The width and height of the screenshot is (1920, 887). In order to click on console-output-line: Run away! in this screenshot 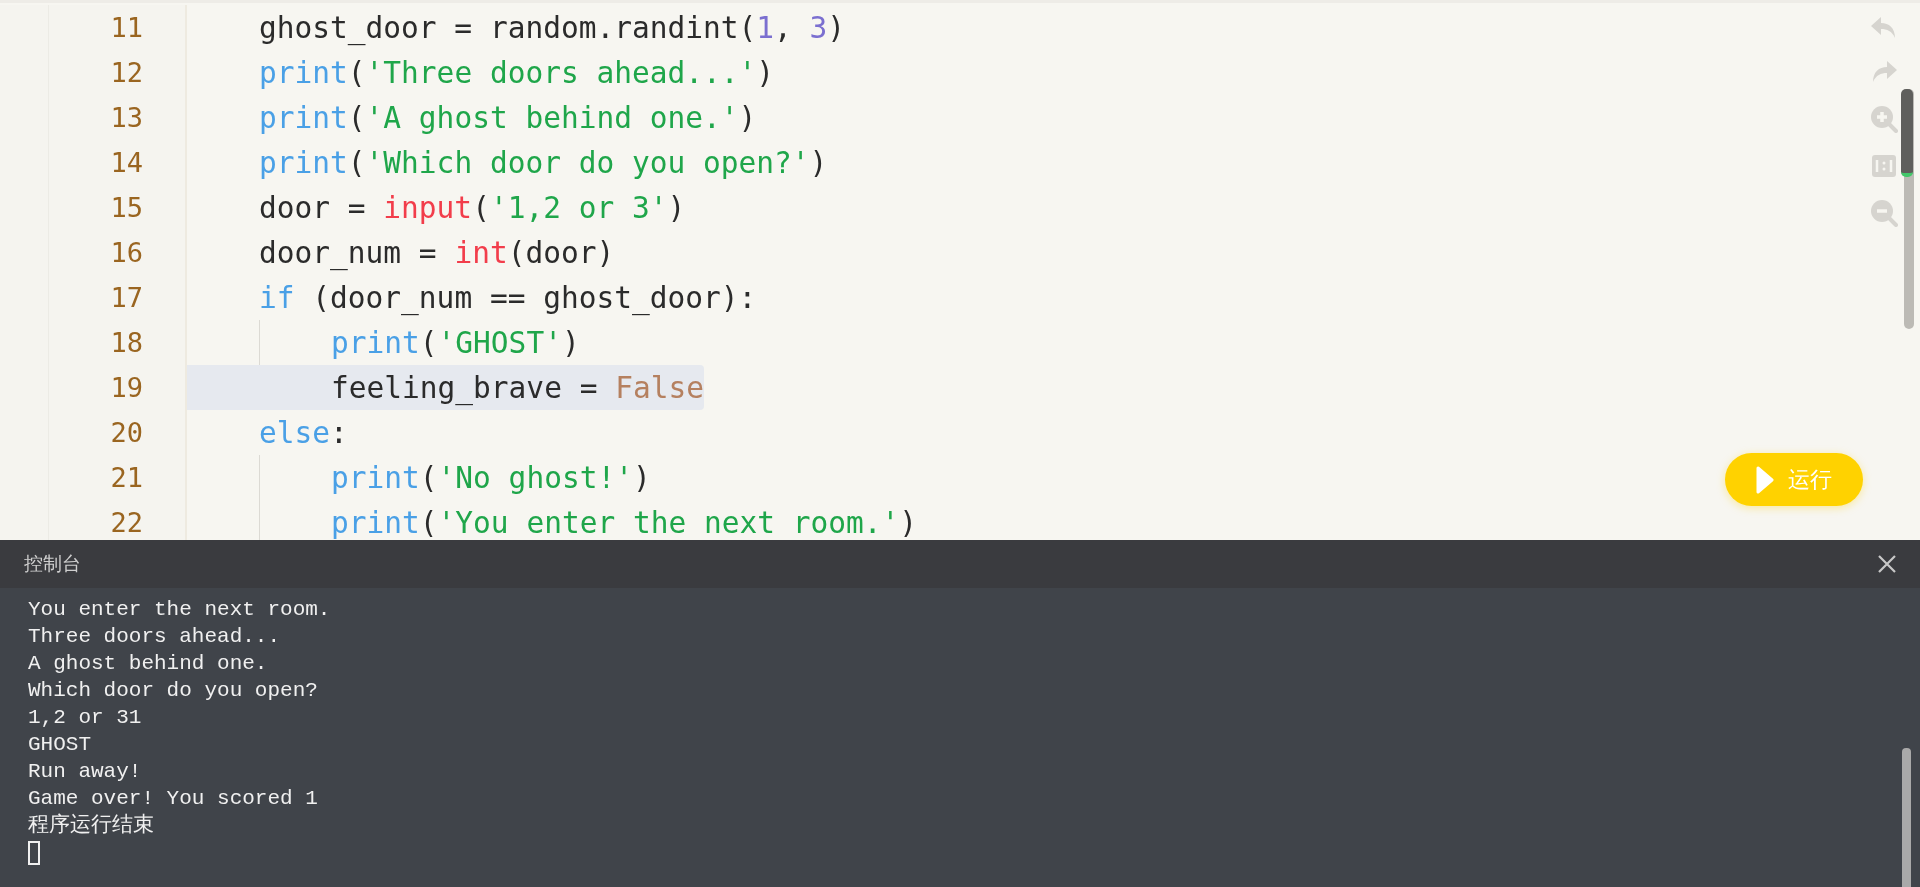, I will do `click(85, 772)`.